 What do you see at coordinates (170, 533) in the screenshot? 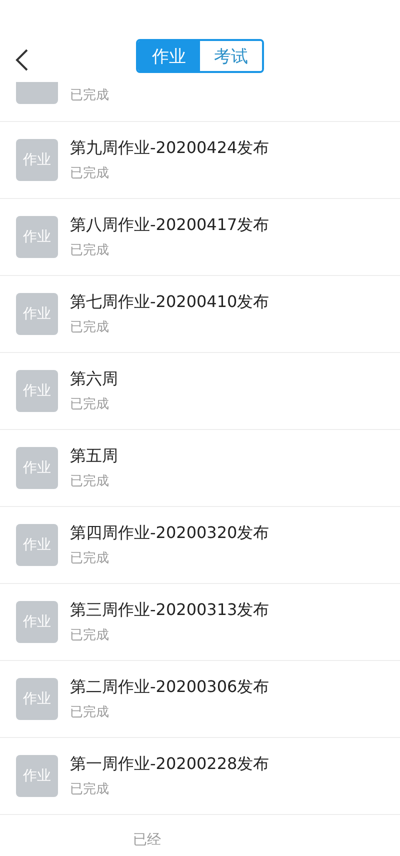
I see `assignment-title: 第四周作业-20200320发布` at bounding box center [170, 533].